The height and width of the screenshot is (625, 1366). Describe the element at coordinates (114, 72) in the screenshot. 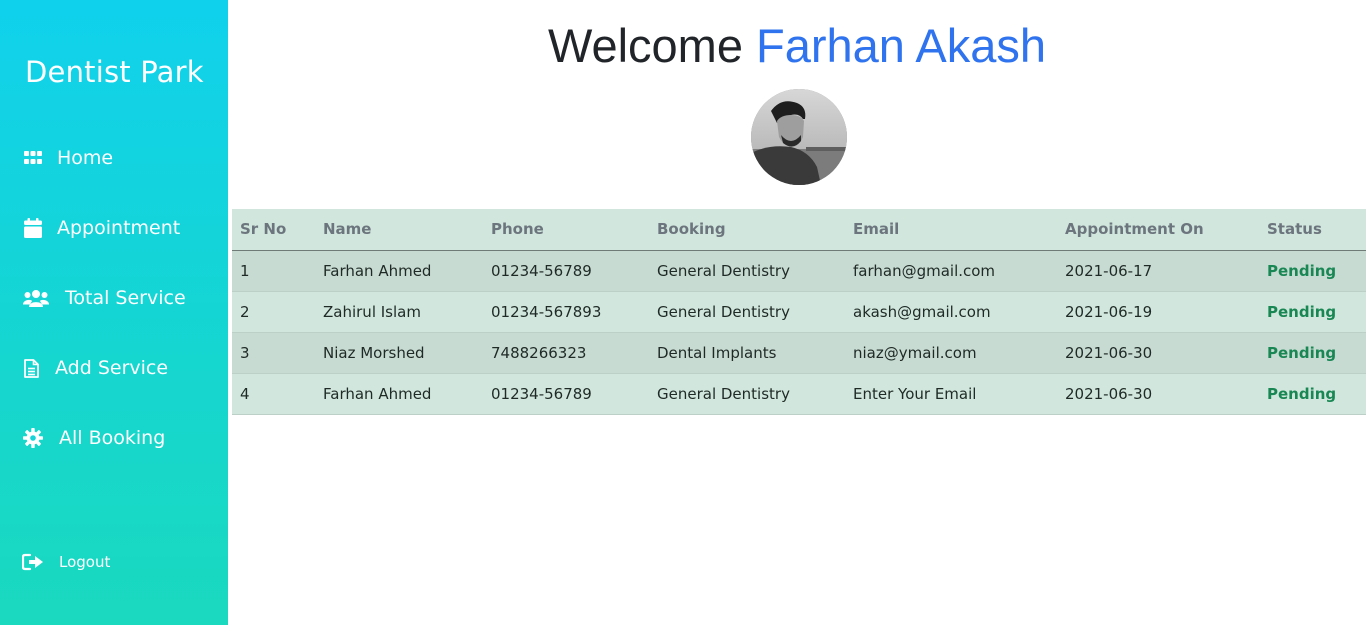

I see `brand-title: Dentist Park` at that location.